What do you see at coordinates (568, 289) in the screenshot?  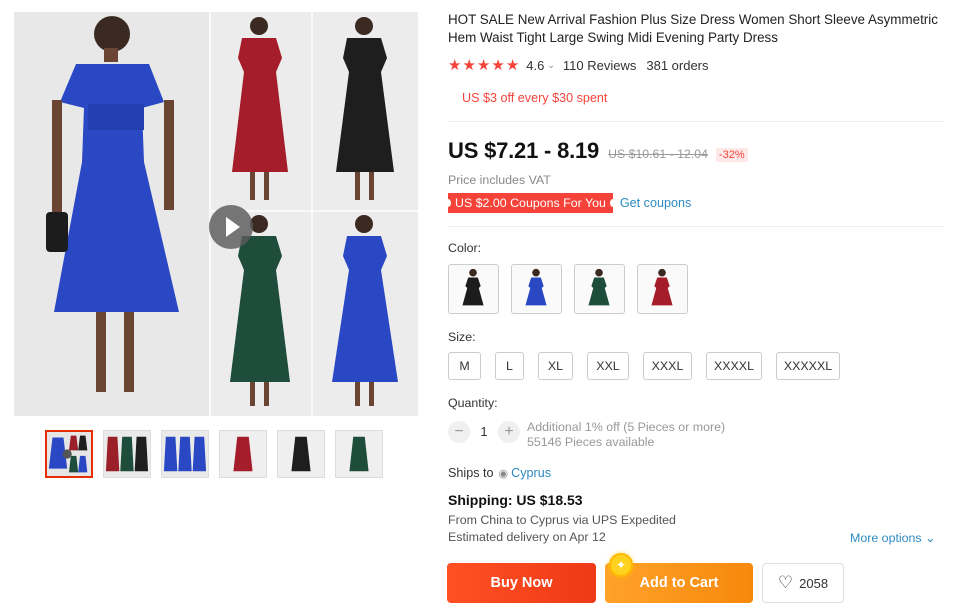 I see `color-options` at bounding box center [568, 289].